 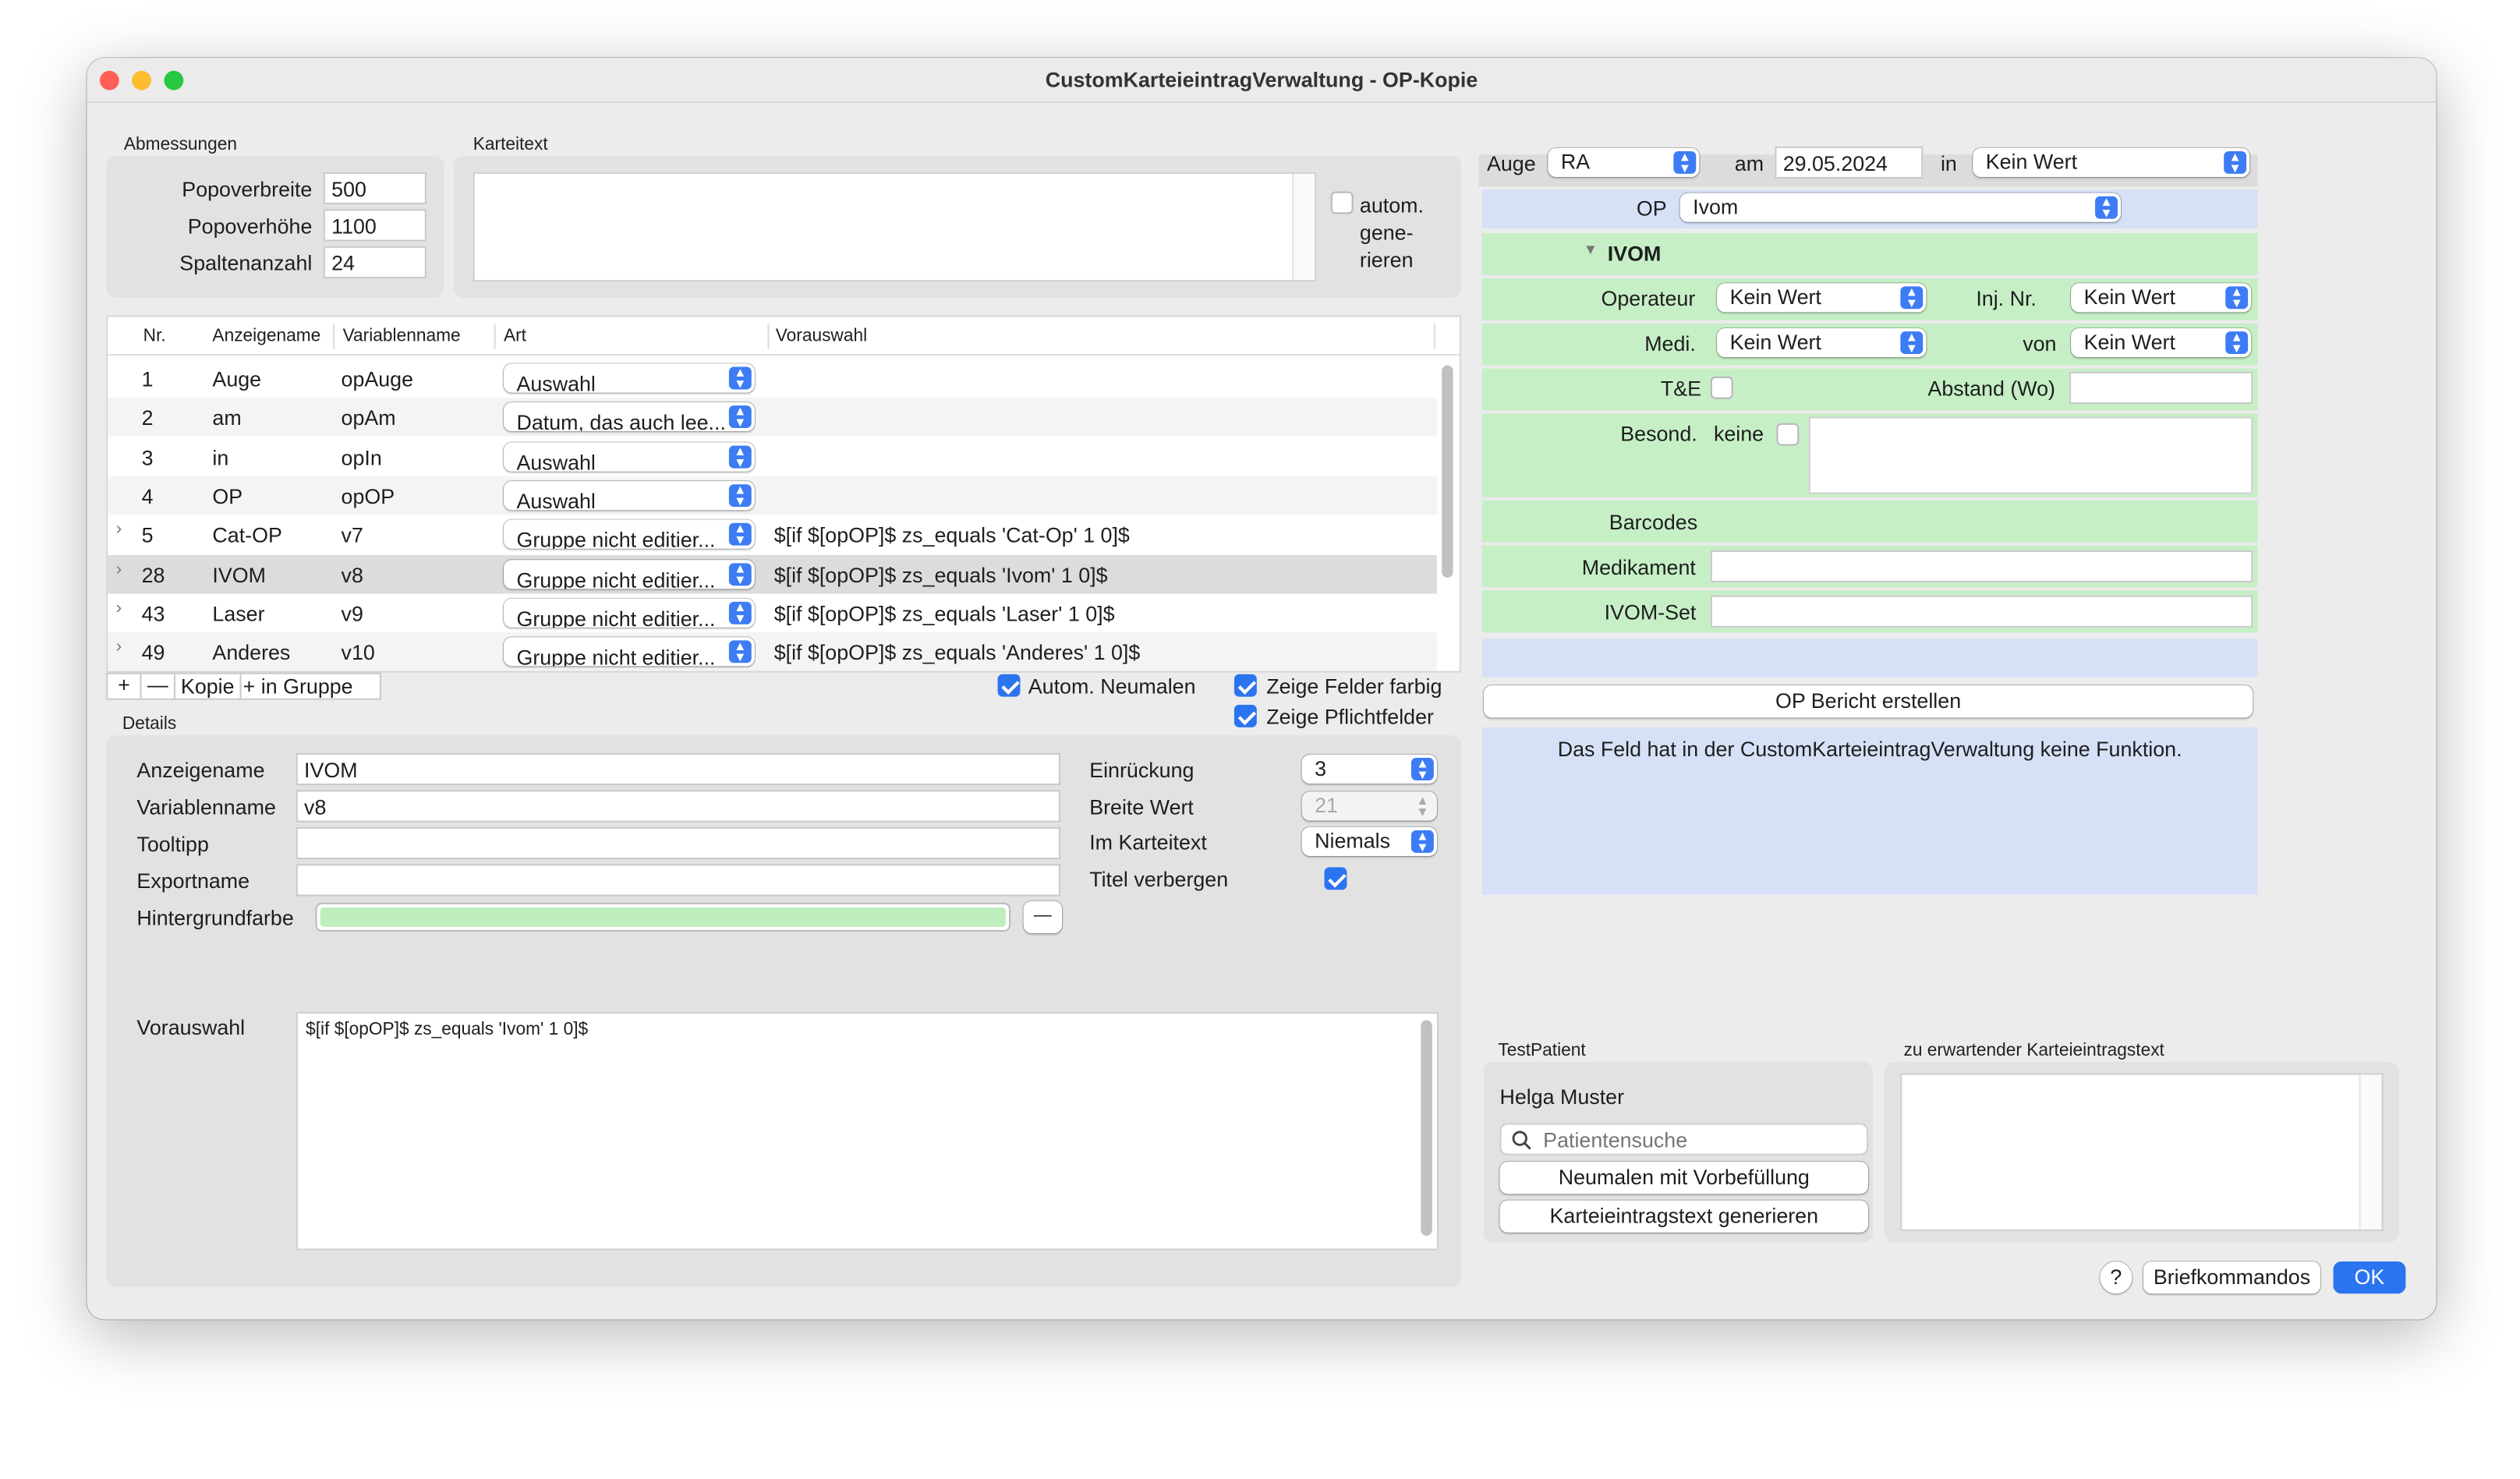 What do you see at coordinates (1684, 1178) in the screenshot?
I see `neumalen-vorbefuellung-button: Neumalen mit Vorbefüllung` at bounding box center [1684, 1178].